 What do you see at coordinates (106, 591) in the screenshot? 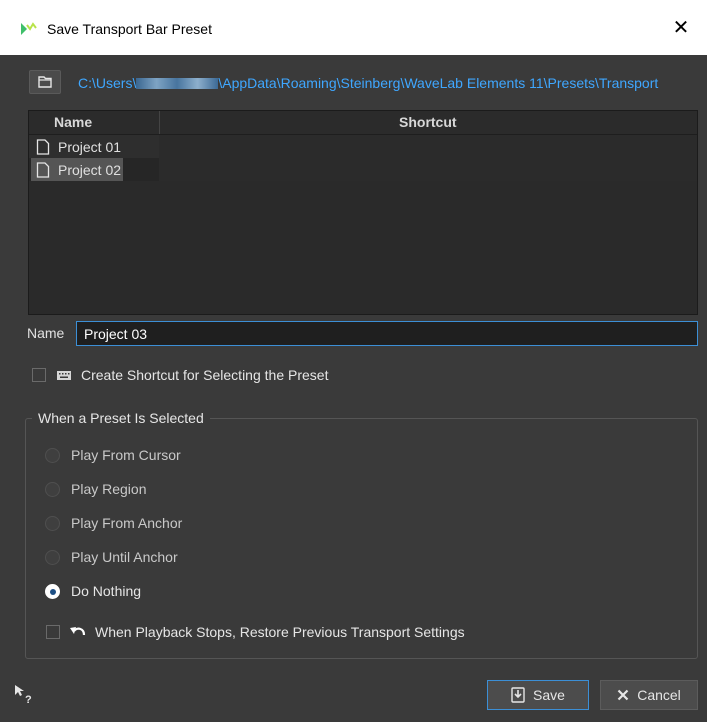
I see `label-do-nothing: Do Nothing` at bounding box center [106, 591].